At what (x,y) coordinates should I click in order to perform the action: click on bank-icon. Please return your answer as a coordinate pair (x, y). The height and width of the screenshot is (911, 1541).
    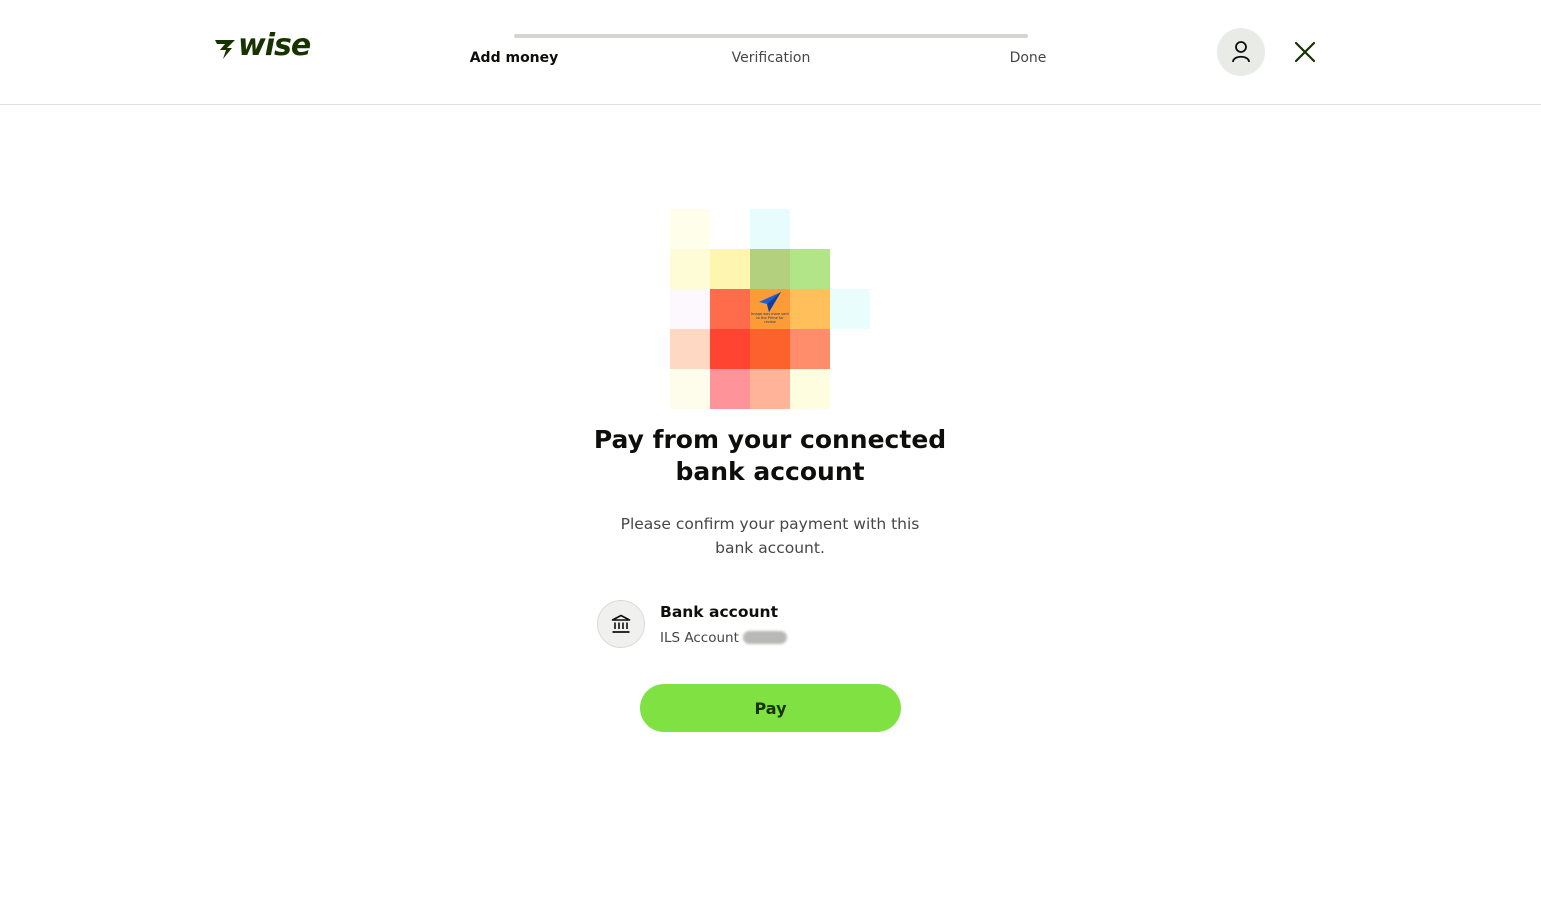
    Looking at the image, I should click on (621, 623).